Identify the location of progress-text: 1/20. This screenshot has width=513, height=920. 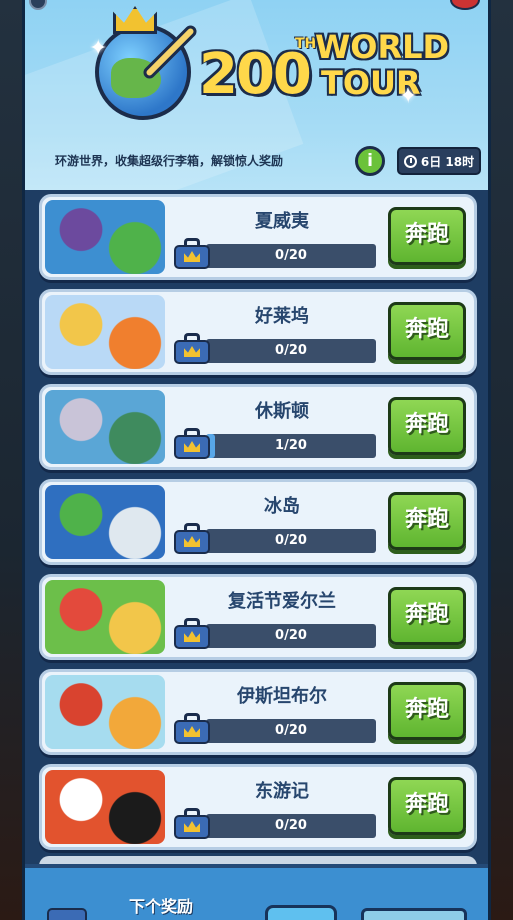
(291, 445).